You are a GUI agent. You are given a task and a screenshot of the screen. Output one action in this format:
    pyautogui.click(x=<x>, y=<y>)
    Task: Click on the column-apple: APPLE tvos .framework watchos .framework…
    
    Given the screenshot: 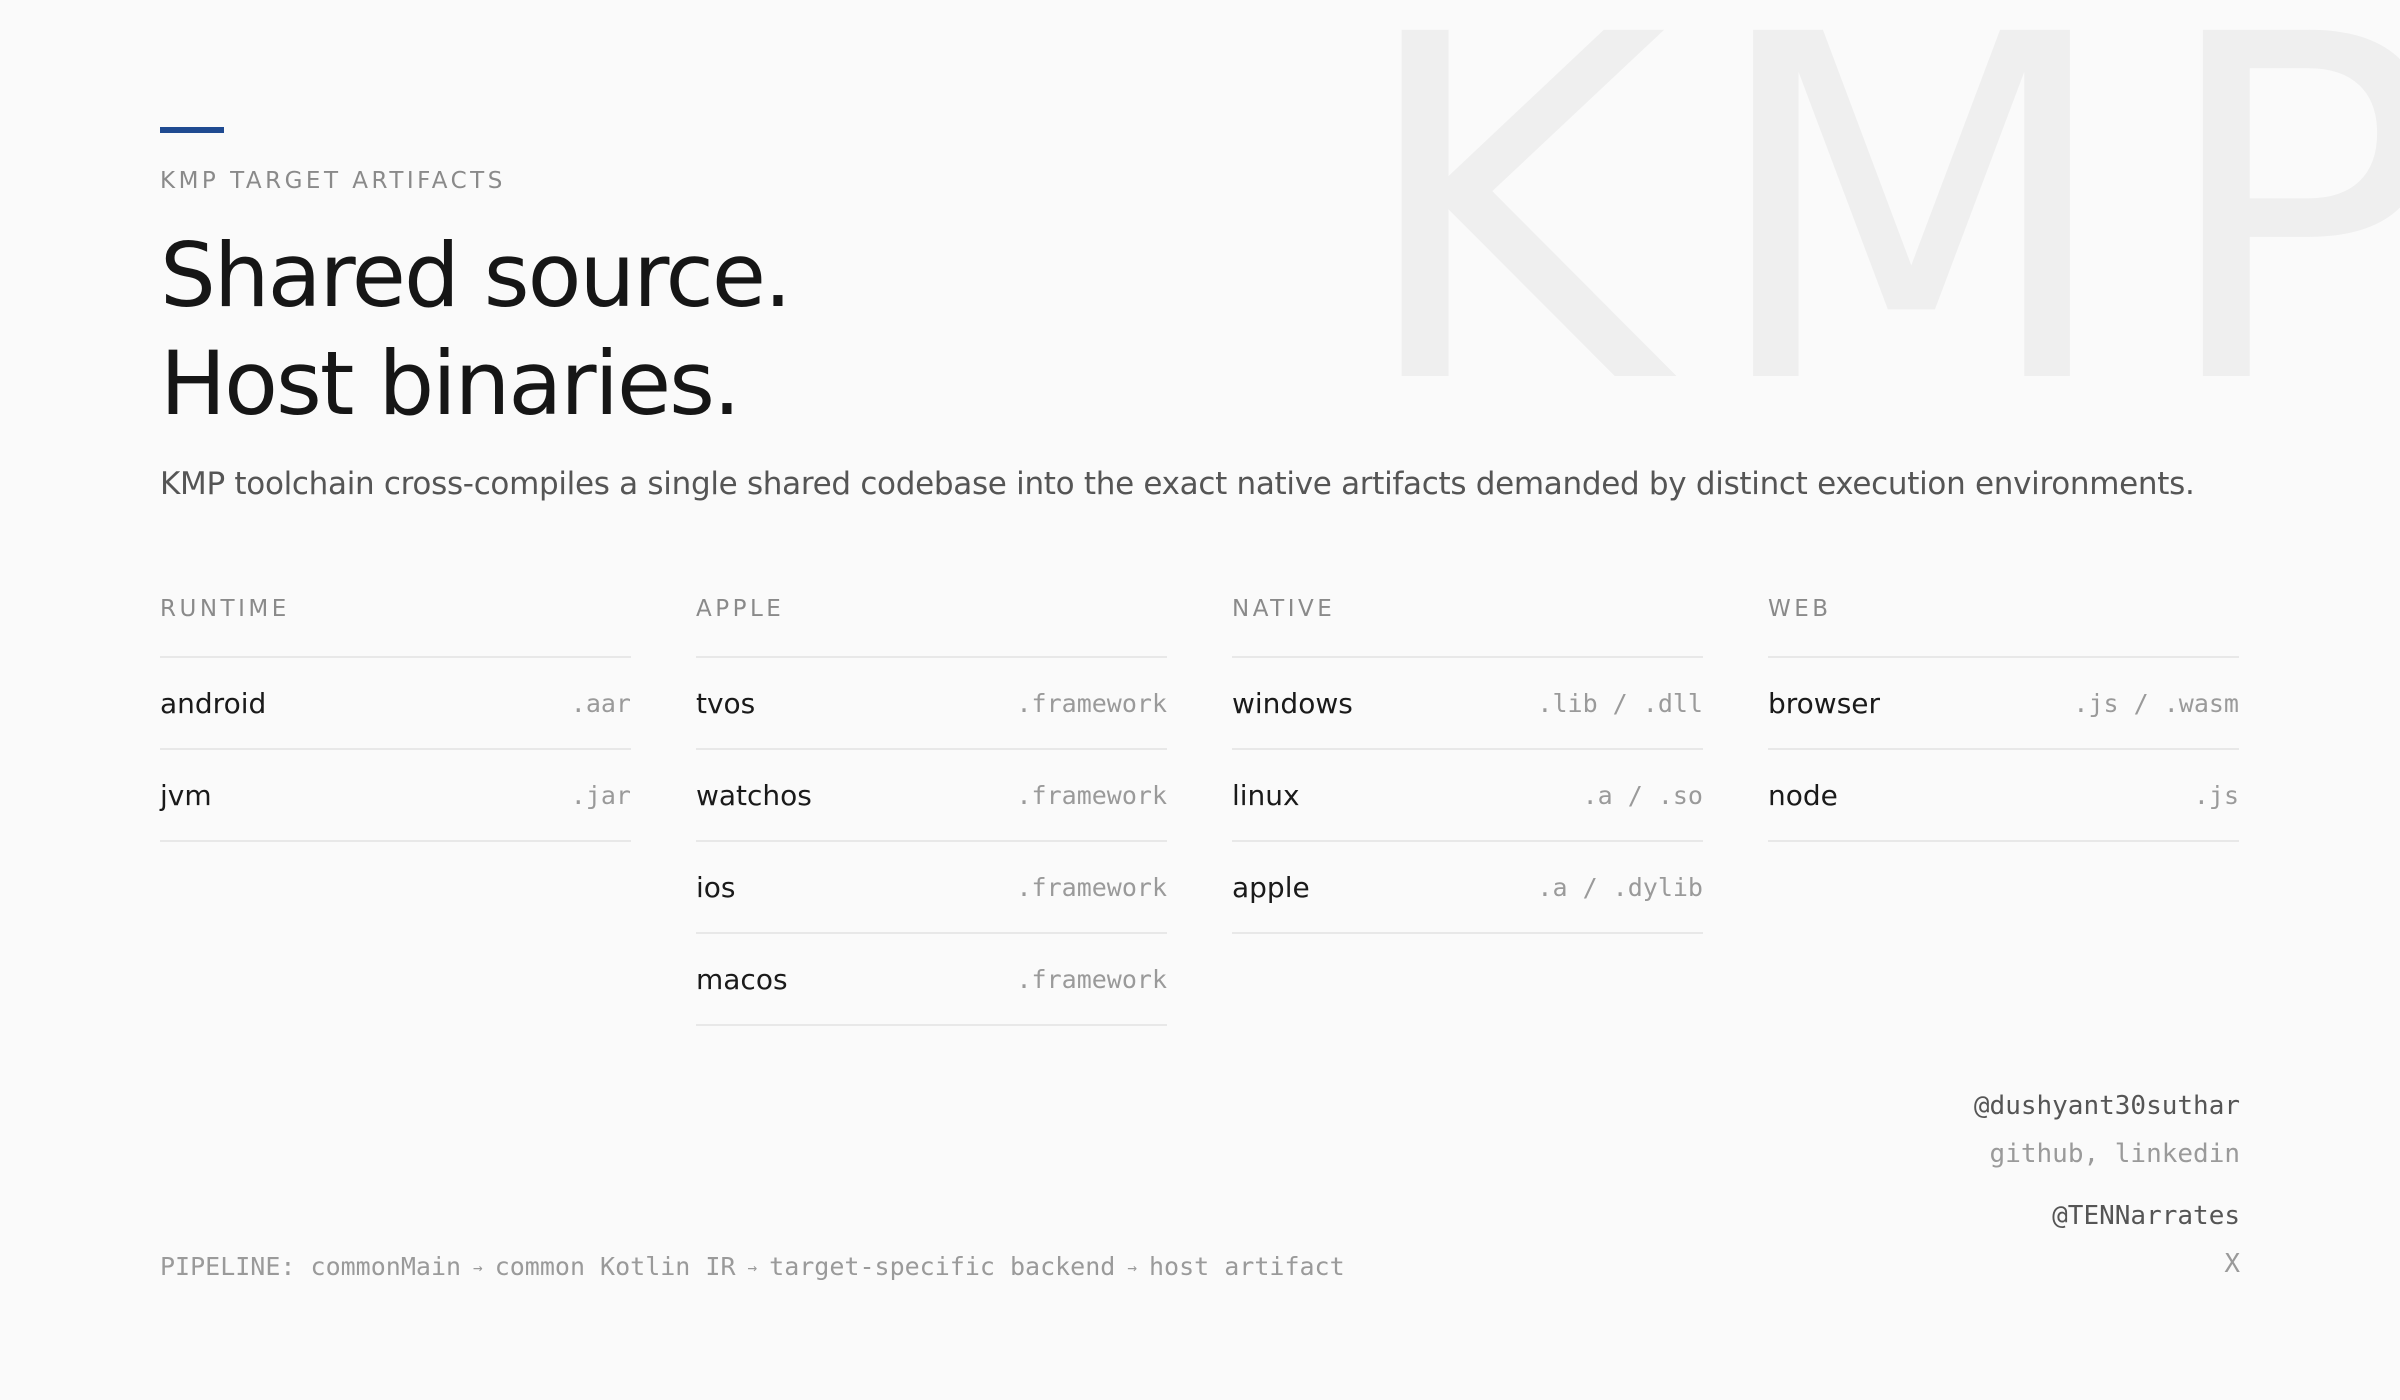 What is the action you would take?
    pyautogui.click(x=931, y=810)
    